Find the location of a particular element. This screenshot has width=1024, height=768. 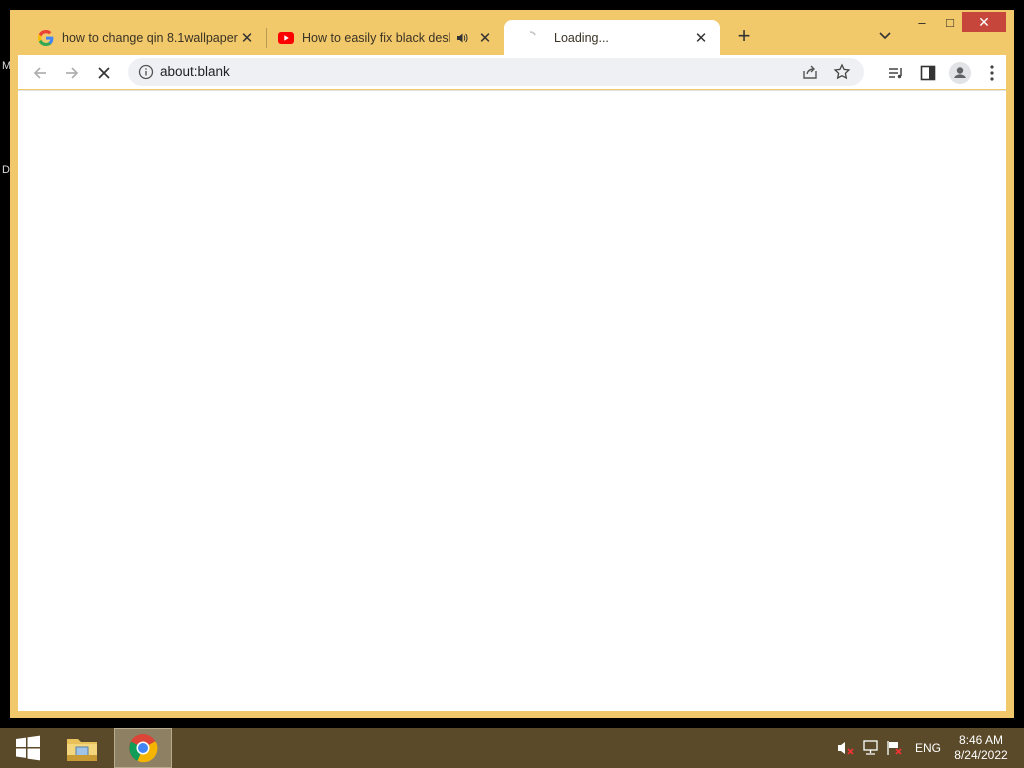

bookmark-star-icon is located at coordinates (842, 72).